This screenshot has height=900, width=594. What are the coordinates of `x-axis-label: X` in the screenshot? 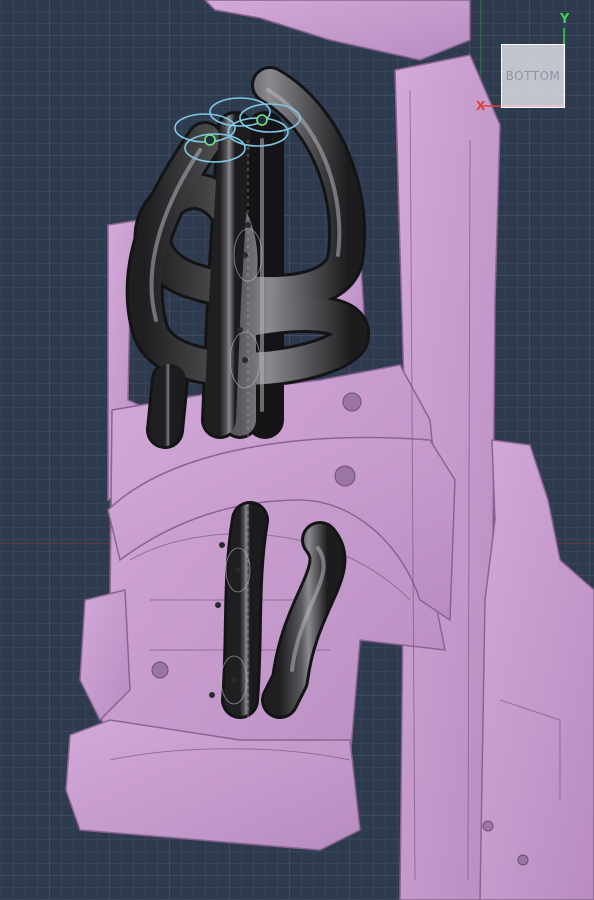 It's located at (481, 106).